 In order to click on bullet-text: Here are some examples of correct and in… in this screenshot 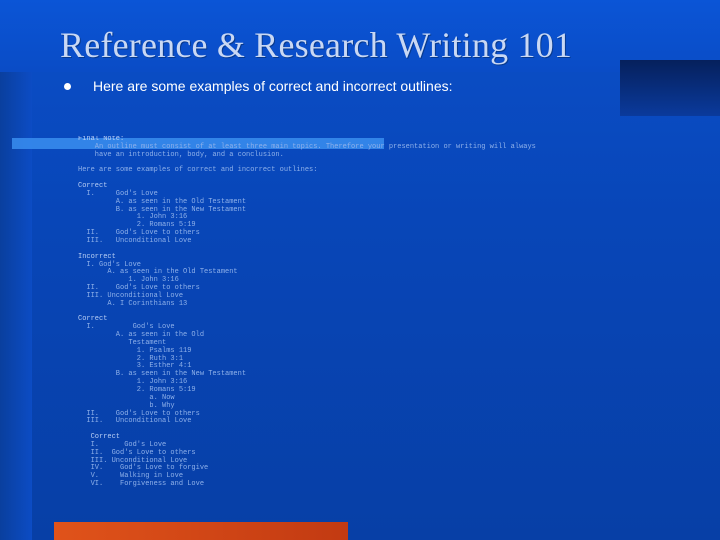, I will do `click(273, 86)`.